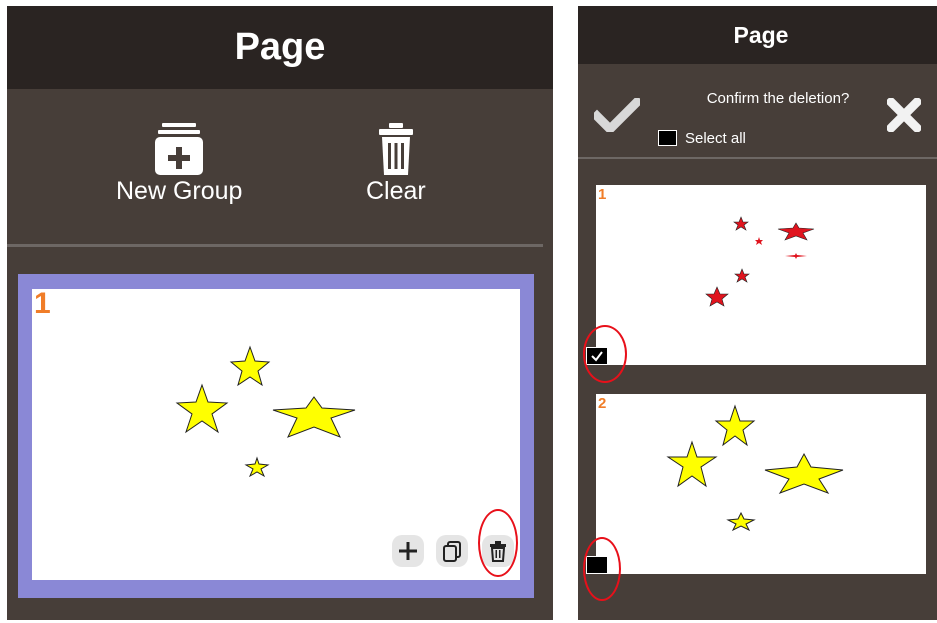  What do you see at coordinates (715, 138) in the screenshot?
I see `select-all-label: Select all` at bounding box center [715, 138].